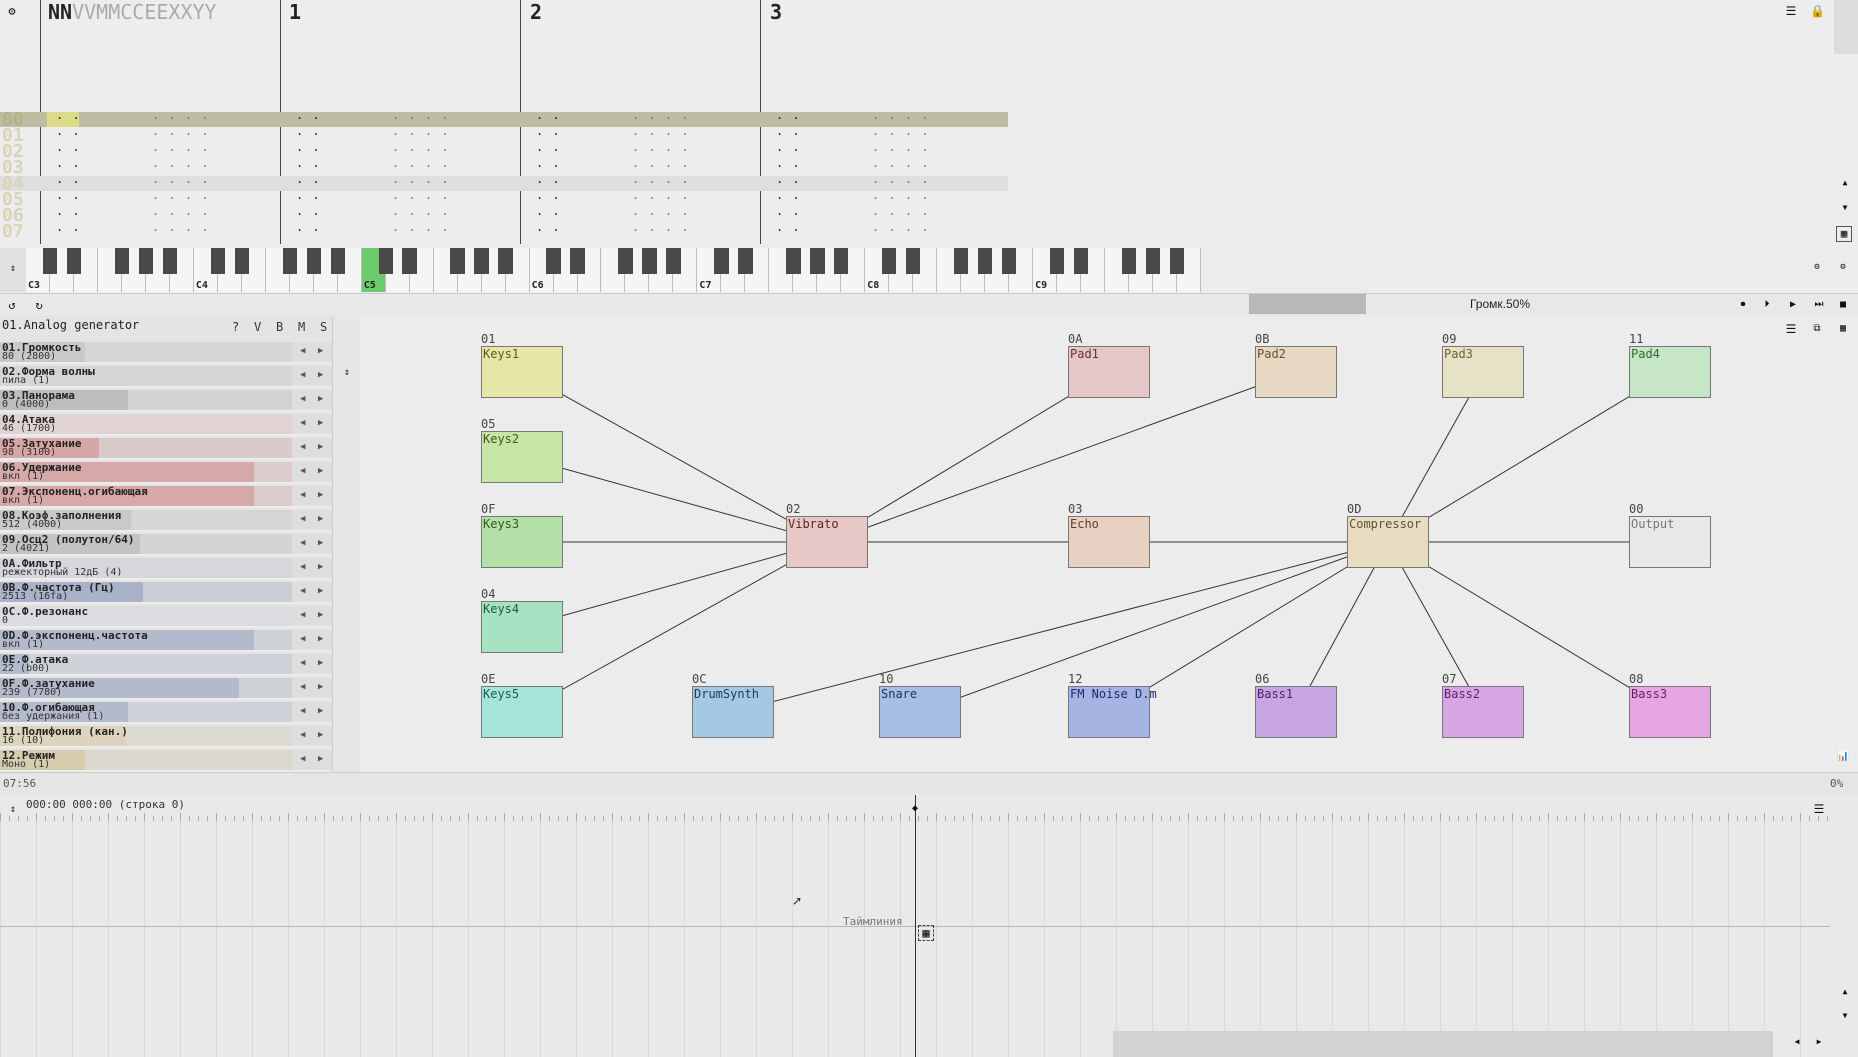 Image resolution: width=1858 pixels, height=1057 pixels. I want to click on node-snare: Snare, so click(920, 712).